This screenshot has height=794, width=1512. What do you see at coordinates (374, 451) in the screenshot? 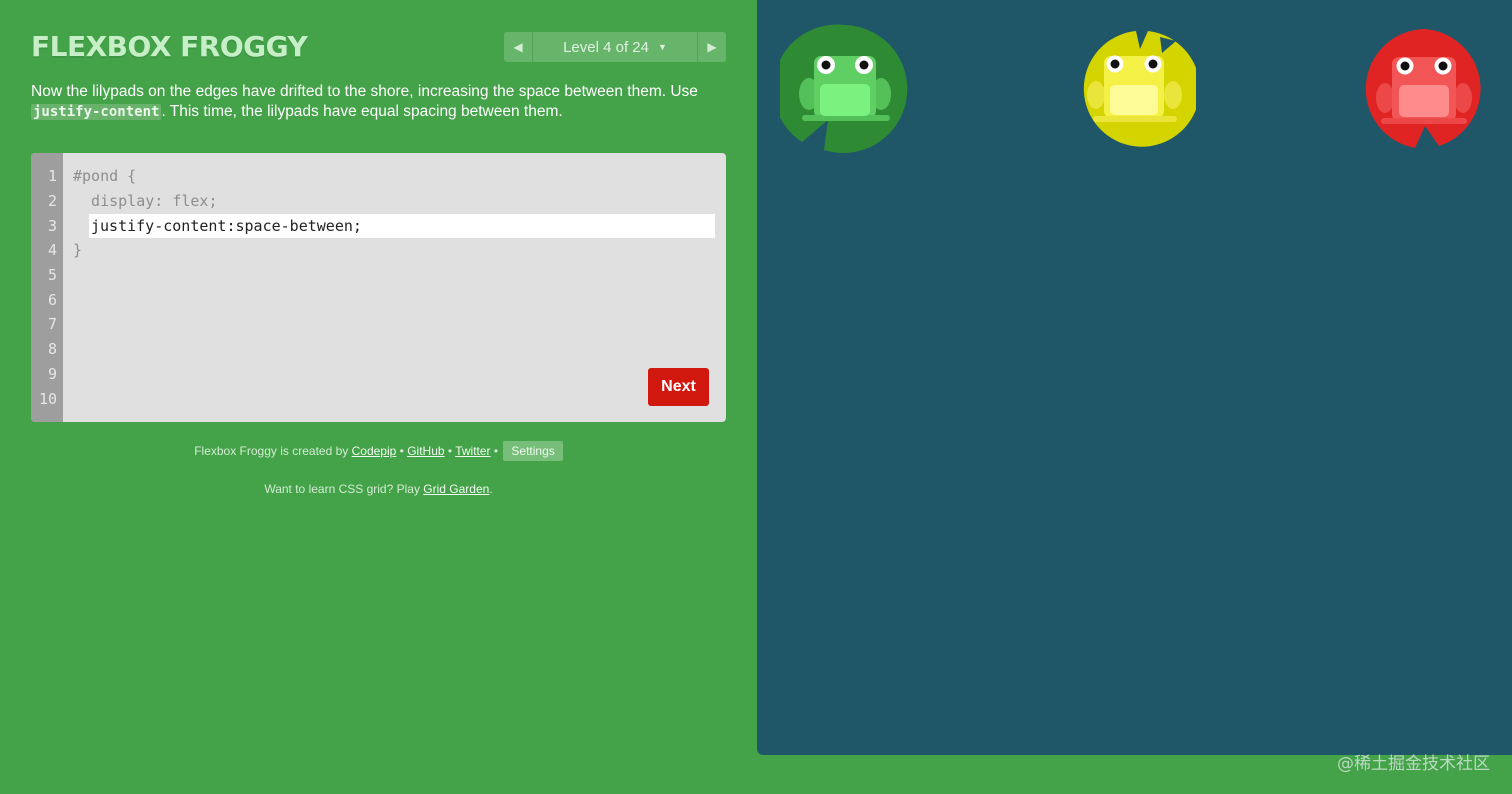
I see `codepip-link: Codepip` at bounding box center [374, 451].